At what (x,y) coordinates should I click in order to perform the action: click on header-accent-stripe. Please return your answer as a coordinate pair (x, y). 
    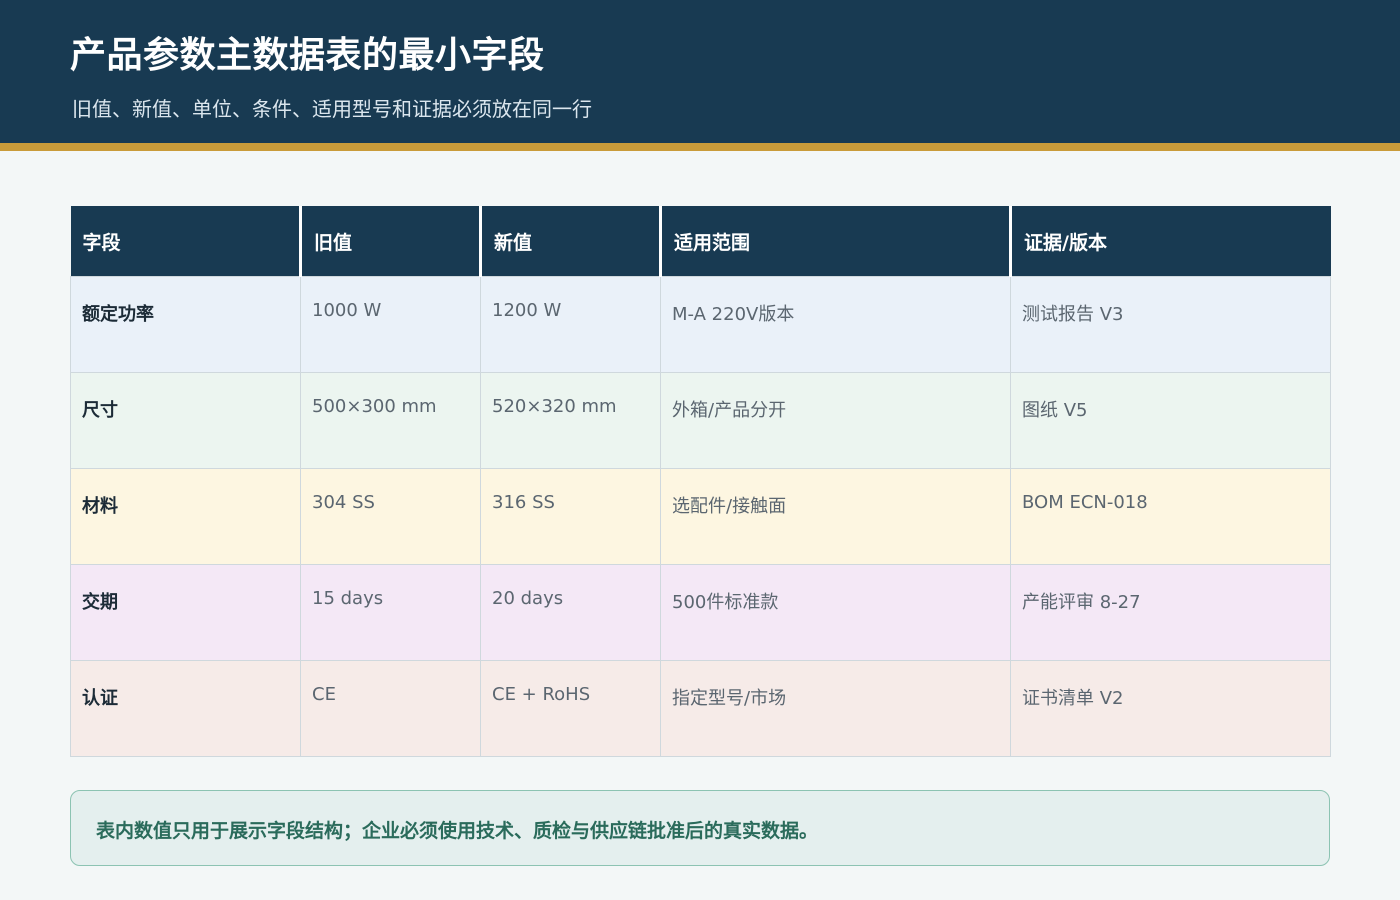
    Looking at the image, I should click on (700, 147).